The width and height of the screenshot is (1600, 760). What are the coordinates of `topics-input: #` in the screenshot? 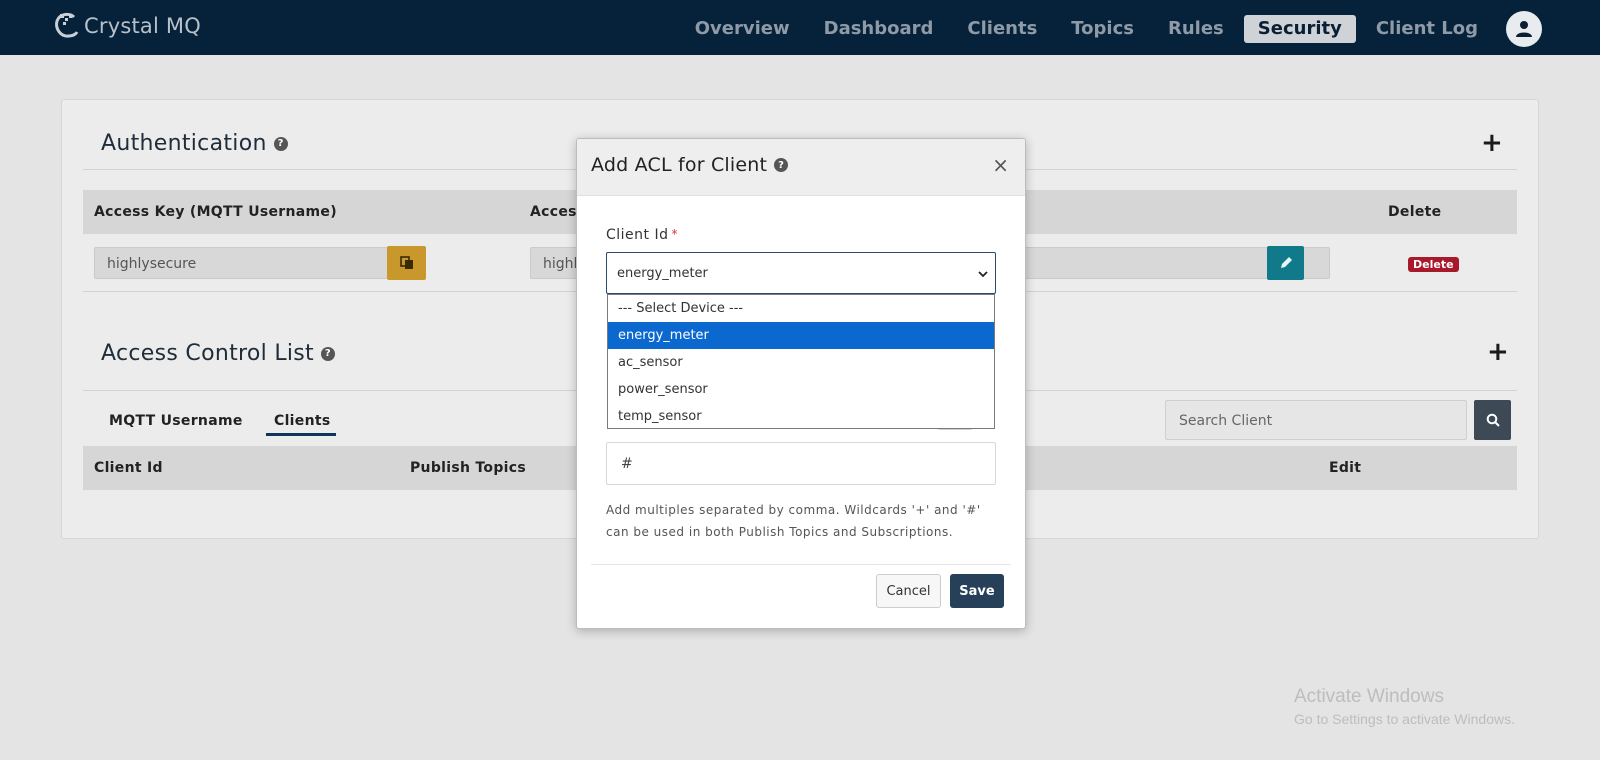 It's located at (801, 463).